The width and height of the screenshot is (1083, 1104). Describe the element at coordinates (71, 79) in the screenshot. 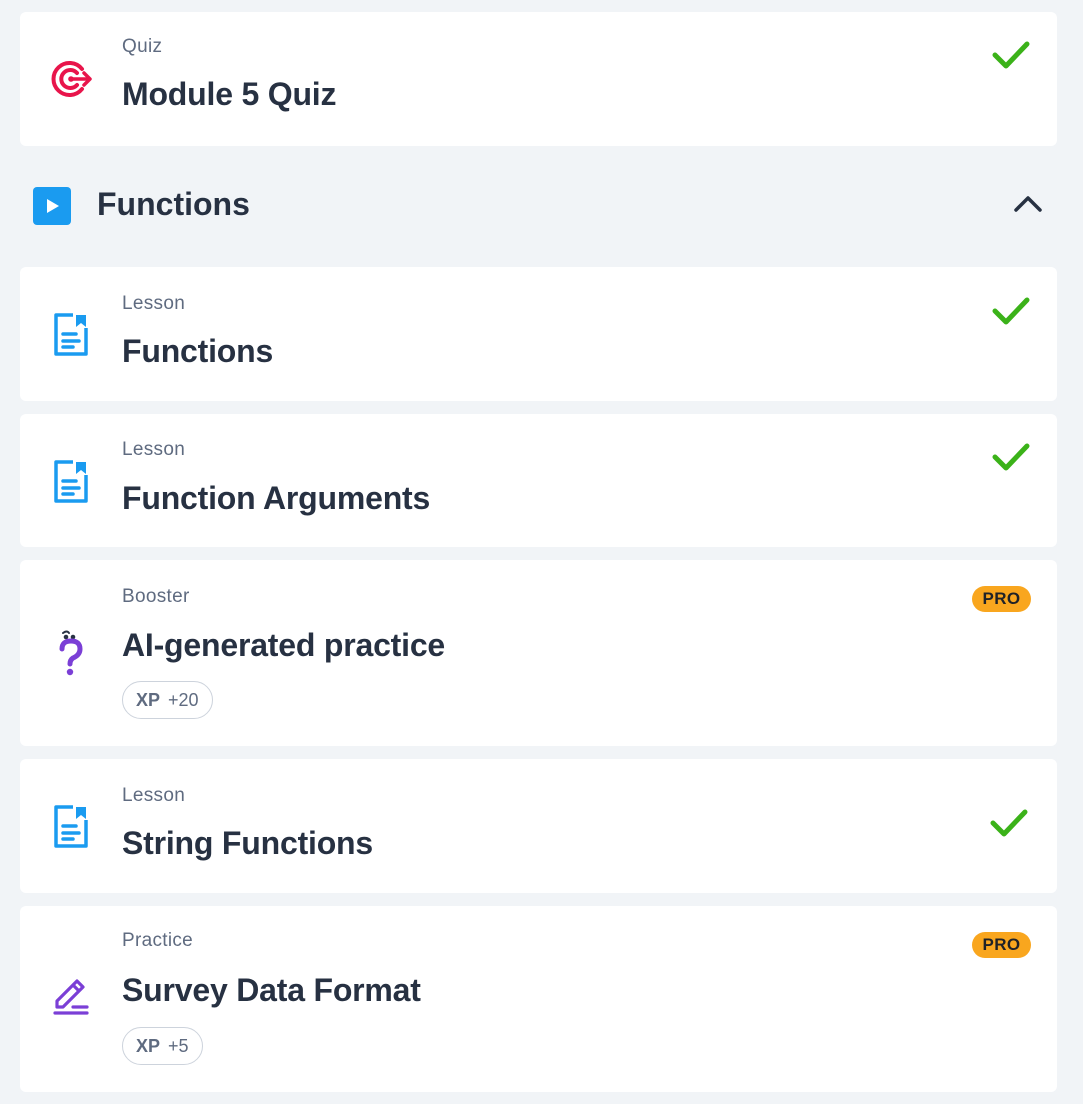

I see `target-icon` at that location.